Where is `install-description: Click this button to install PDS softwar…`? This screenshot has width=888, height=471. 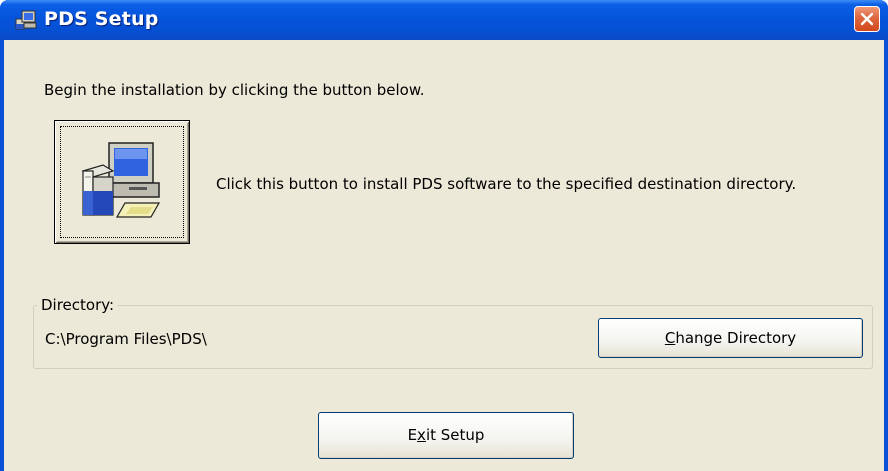 install-description: Click this button to install PDS softwar… is located at coordinates (506, 184).